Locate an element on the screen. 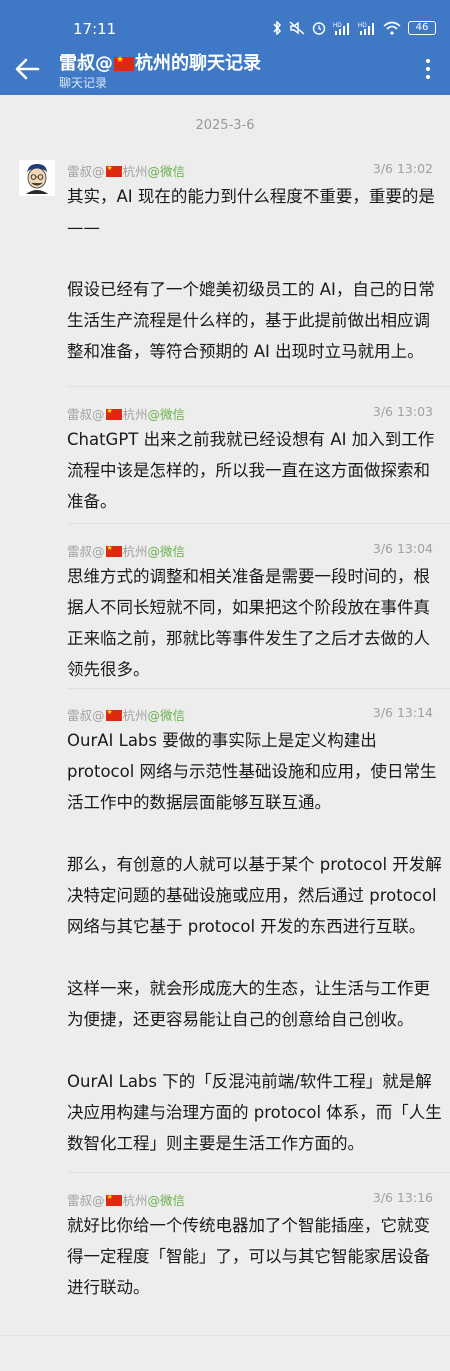 The height and width of the screenshot is (1371, 450). status-time: 17:11 is located at coordinates (95, 29).